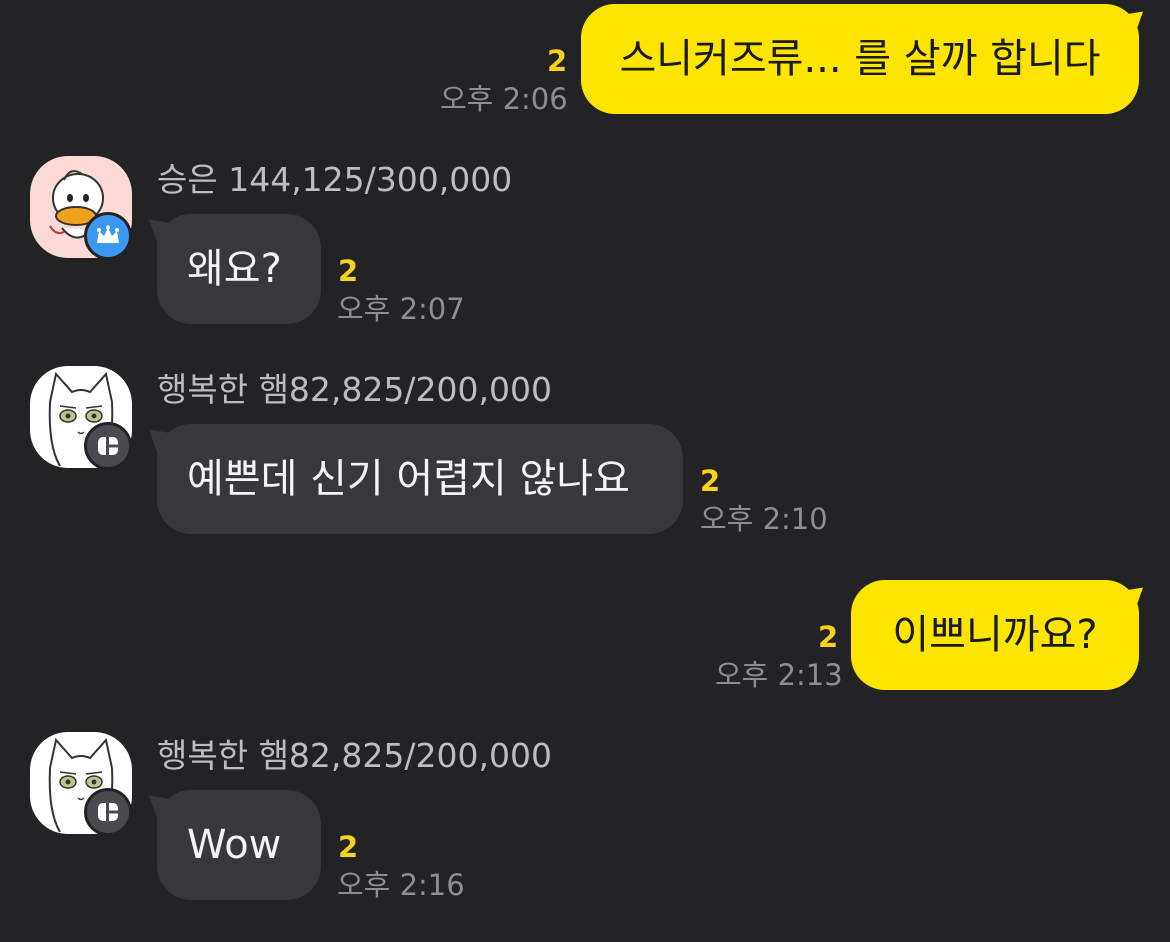 The height and width of the screenshot is (942, 1170). Describe the element at coordinates (234, 845) in the screenshot. I see `message-text: Wow` at that location.